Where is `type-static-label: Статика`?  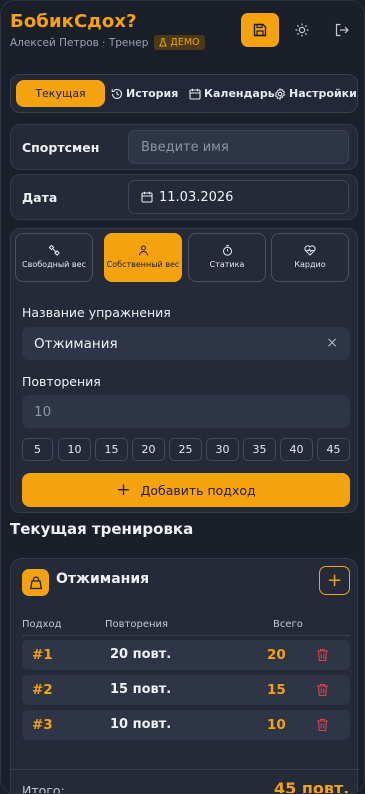 type-static-label: Статика is located at coordinates (227, 265).